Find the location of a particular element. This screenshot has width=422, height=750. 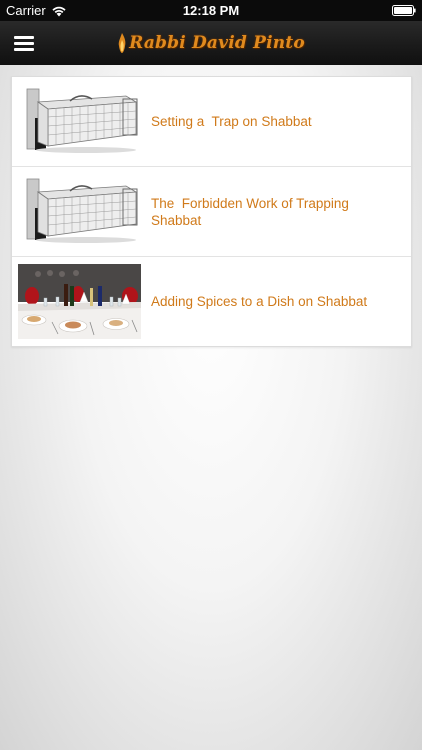

list-item: Setting a Trap on Shabbat is located at coordinates (211, 122).